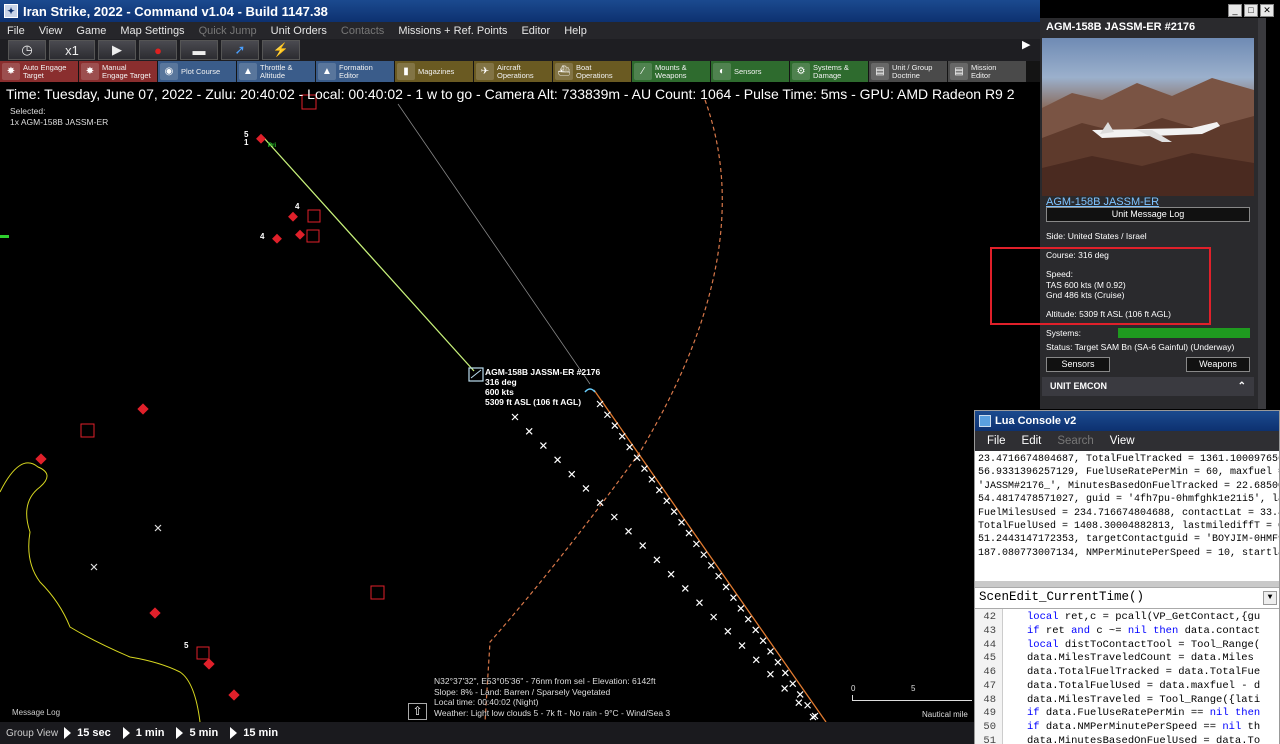  What do you see at coordinates (51, 31) in the screenshot?
I see `menu-view: View` at bounding box center [51, 31].